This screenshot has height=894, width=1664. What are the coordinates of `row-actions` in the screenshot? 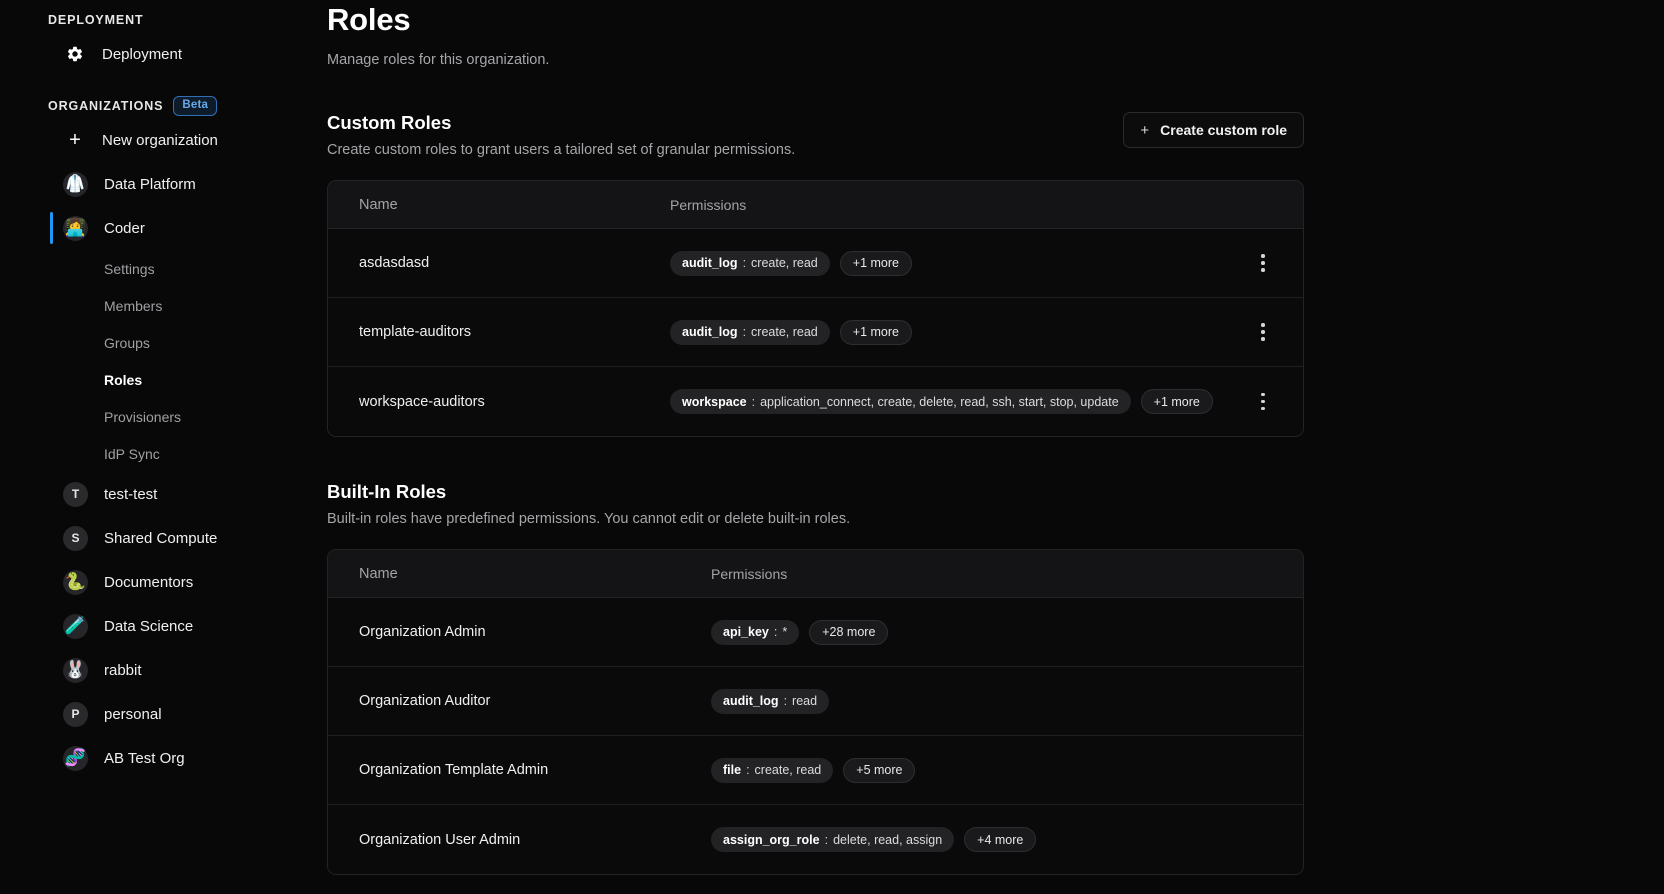 It's located at (1276, 263).